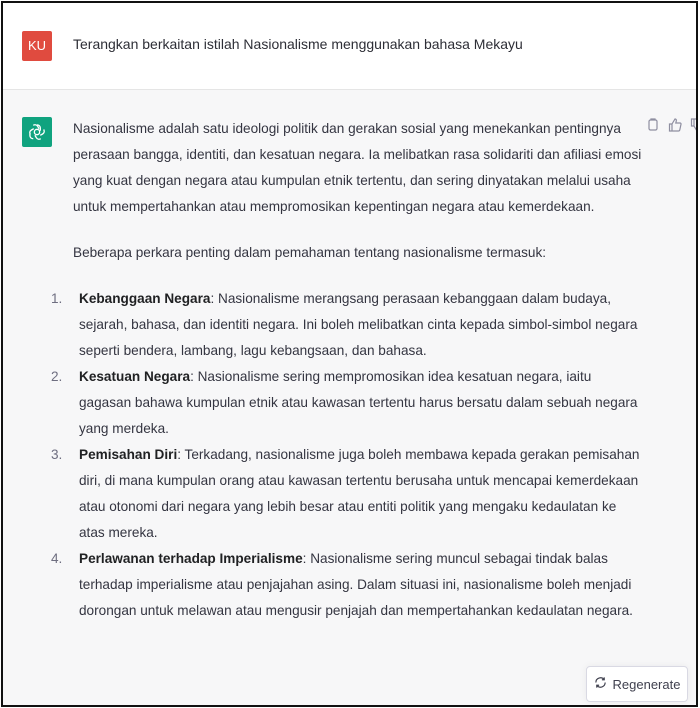  Describe the element at coordinates (57, 376) in the screenshot. I see `list-number: 2.` at that location.